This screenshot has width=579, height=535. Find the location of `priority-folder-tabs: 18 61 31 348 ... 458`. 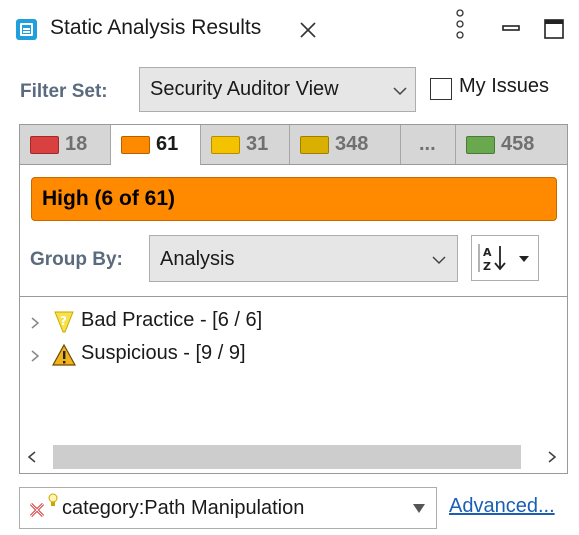

priority-folder-tabs: 18 61 31 348 ... 458 is located at coordinates (293, 145).